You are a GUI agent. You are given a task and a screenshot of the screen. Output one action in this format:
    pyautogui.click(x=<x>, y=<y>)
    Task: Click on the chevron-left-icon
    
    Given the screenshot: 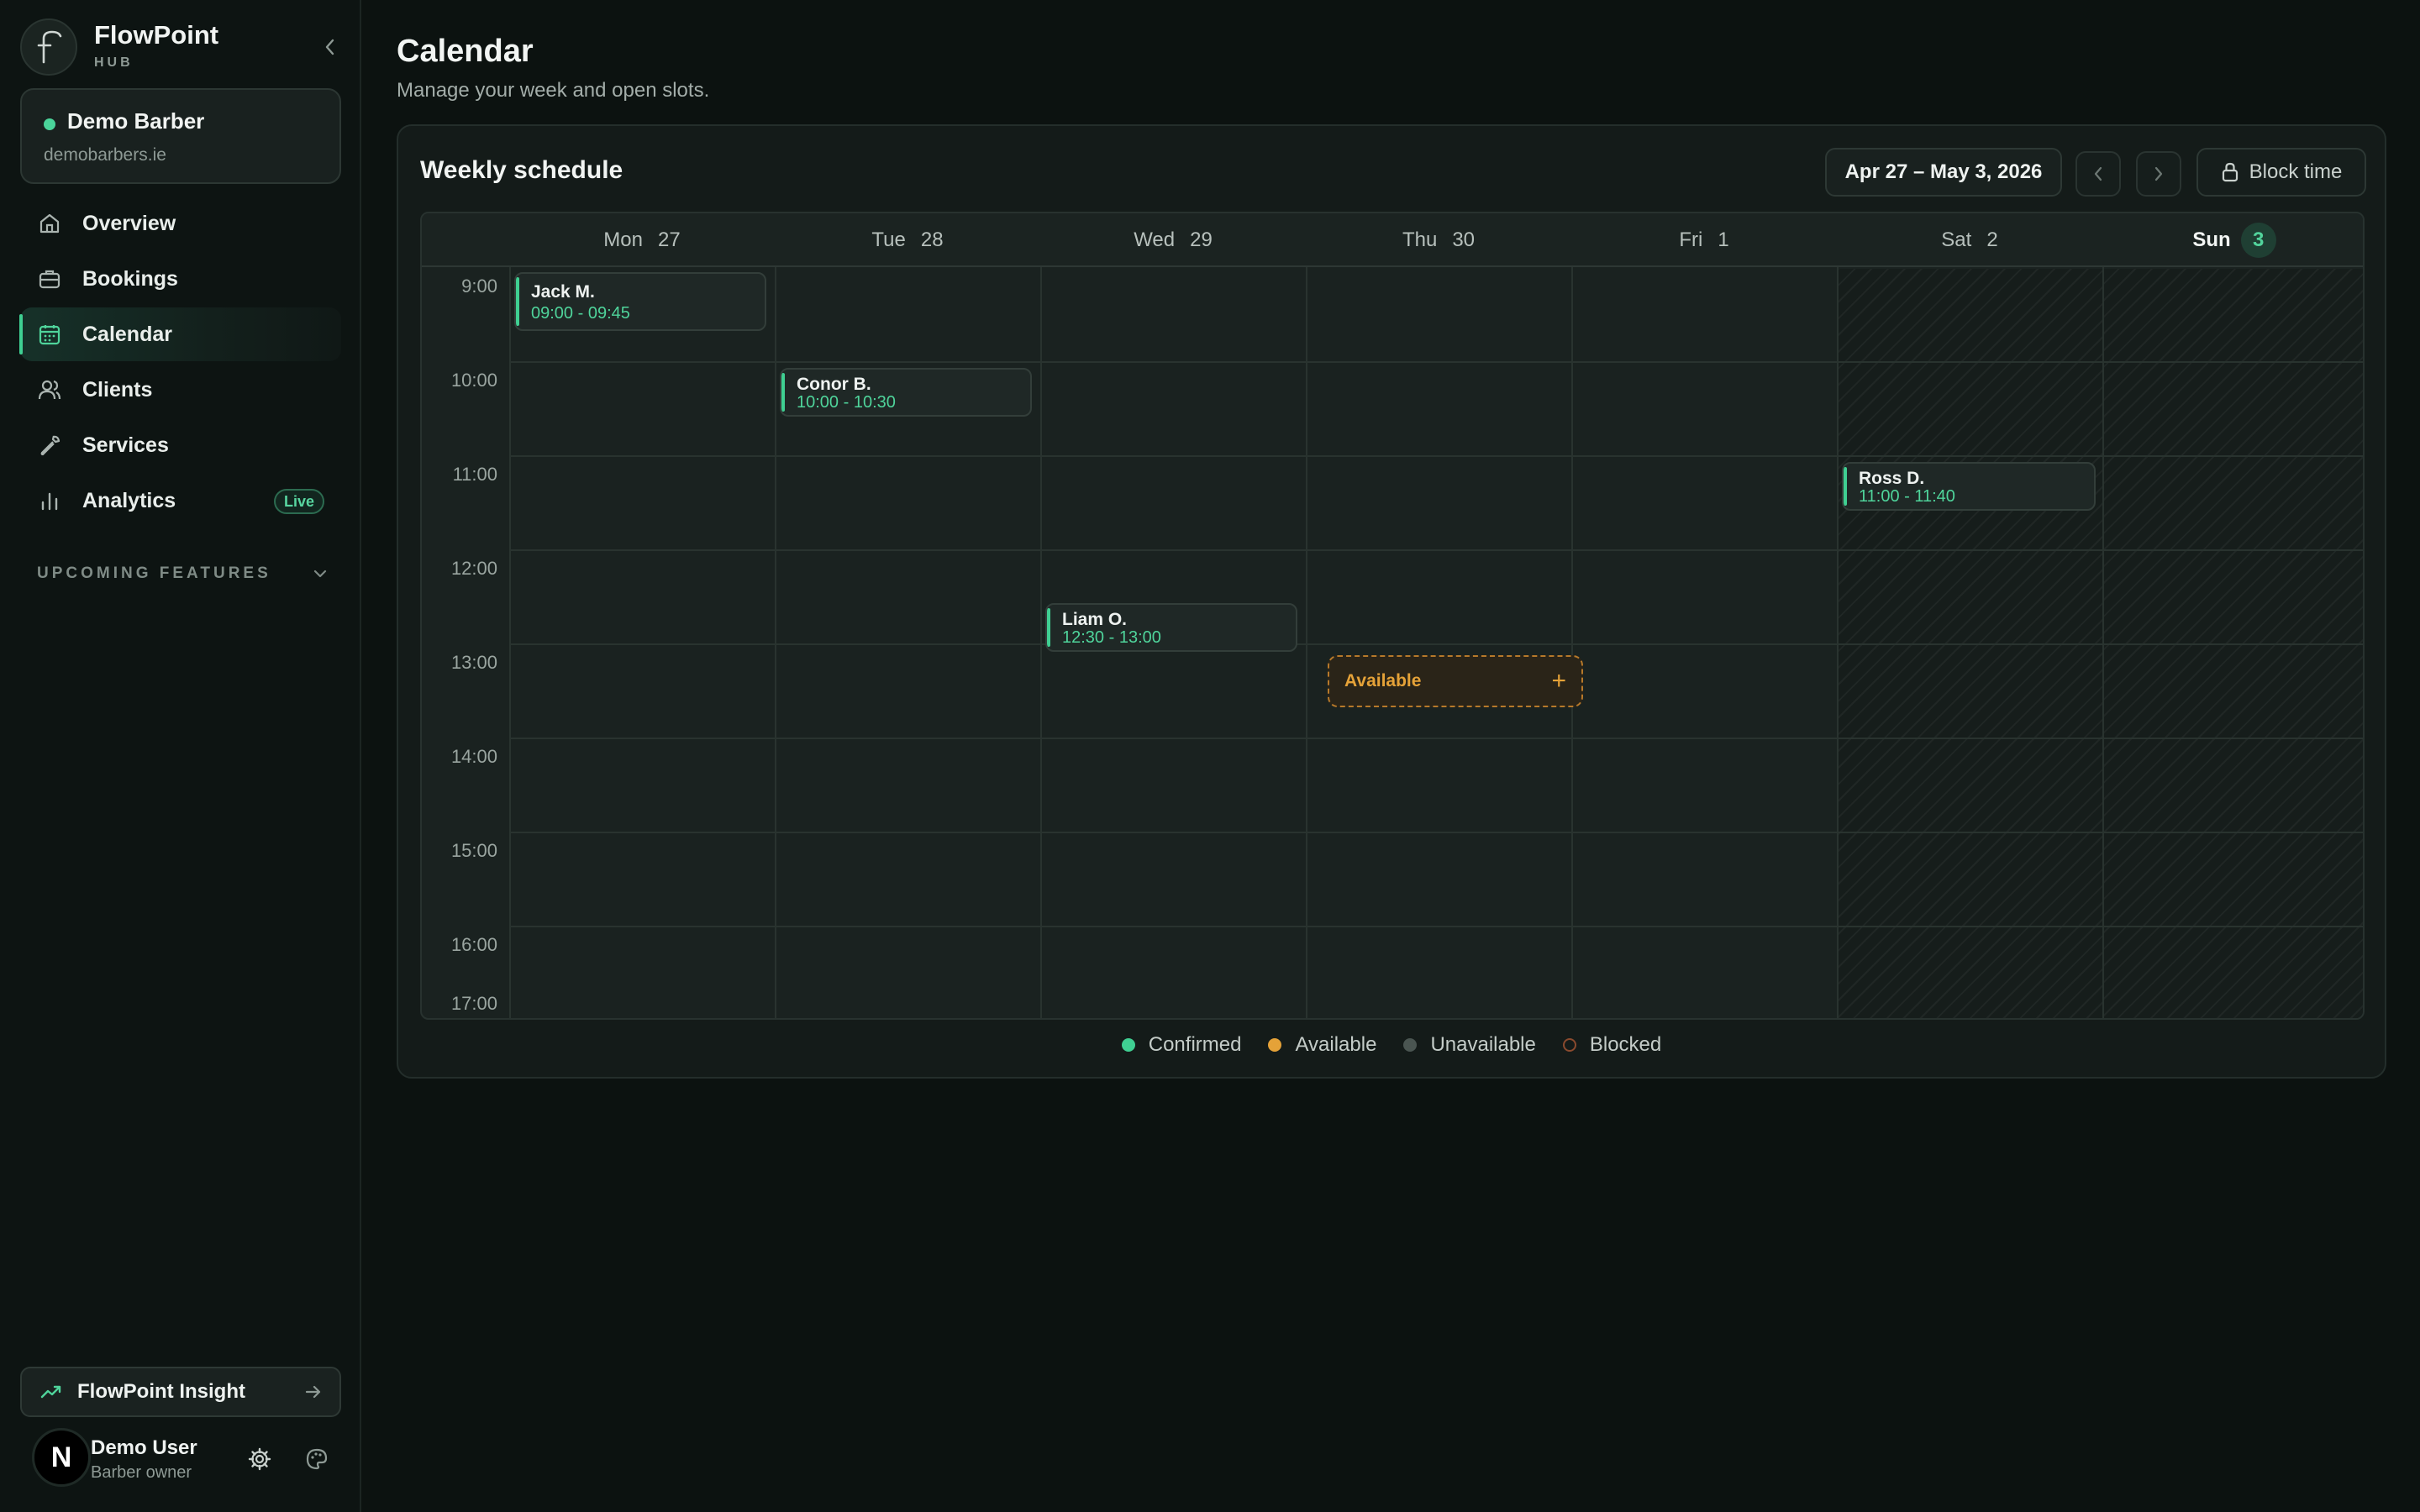 What is the action you would take?
    pyautogui.click(x=329, y=47)
    